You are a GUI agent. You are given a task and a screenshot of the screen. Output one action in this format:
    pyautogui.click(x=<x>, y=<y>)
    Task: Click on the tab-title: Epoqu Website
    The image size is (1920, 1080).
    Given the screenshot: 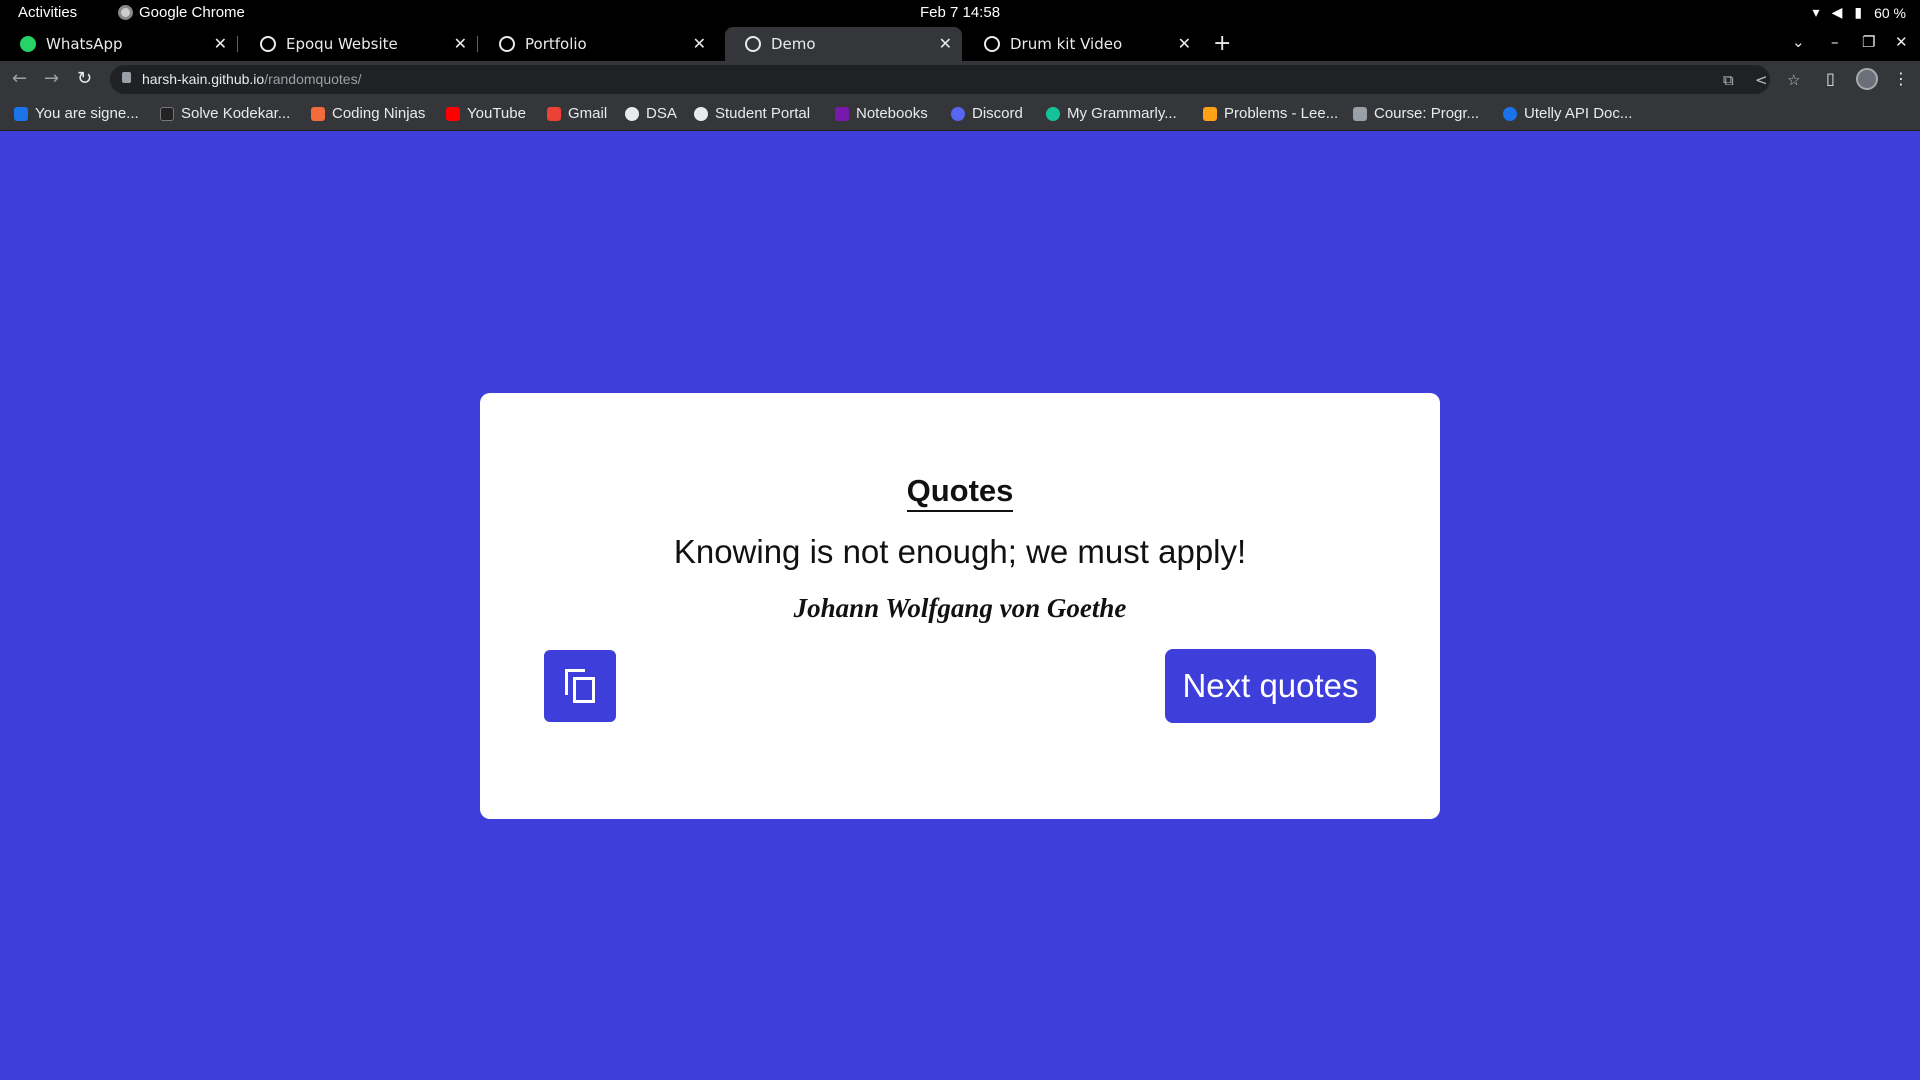 What is the action you would take?
    pyautogui.click(x=342, y=44)
    